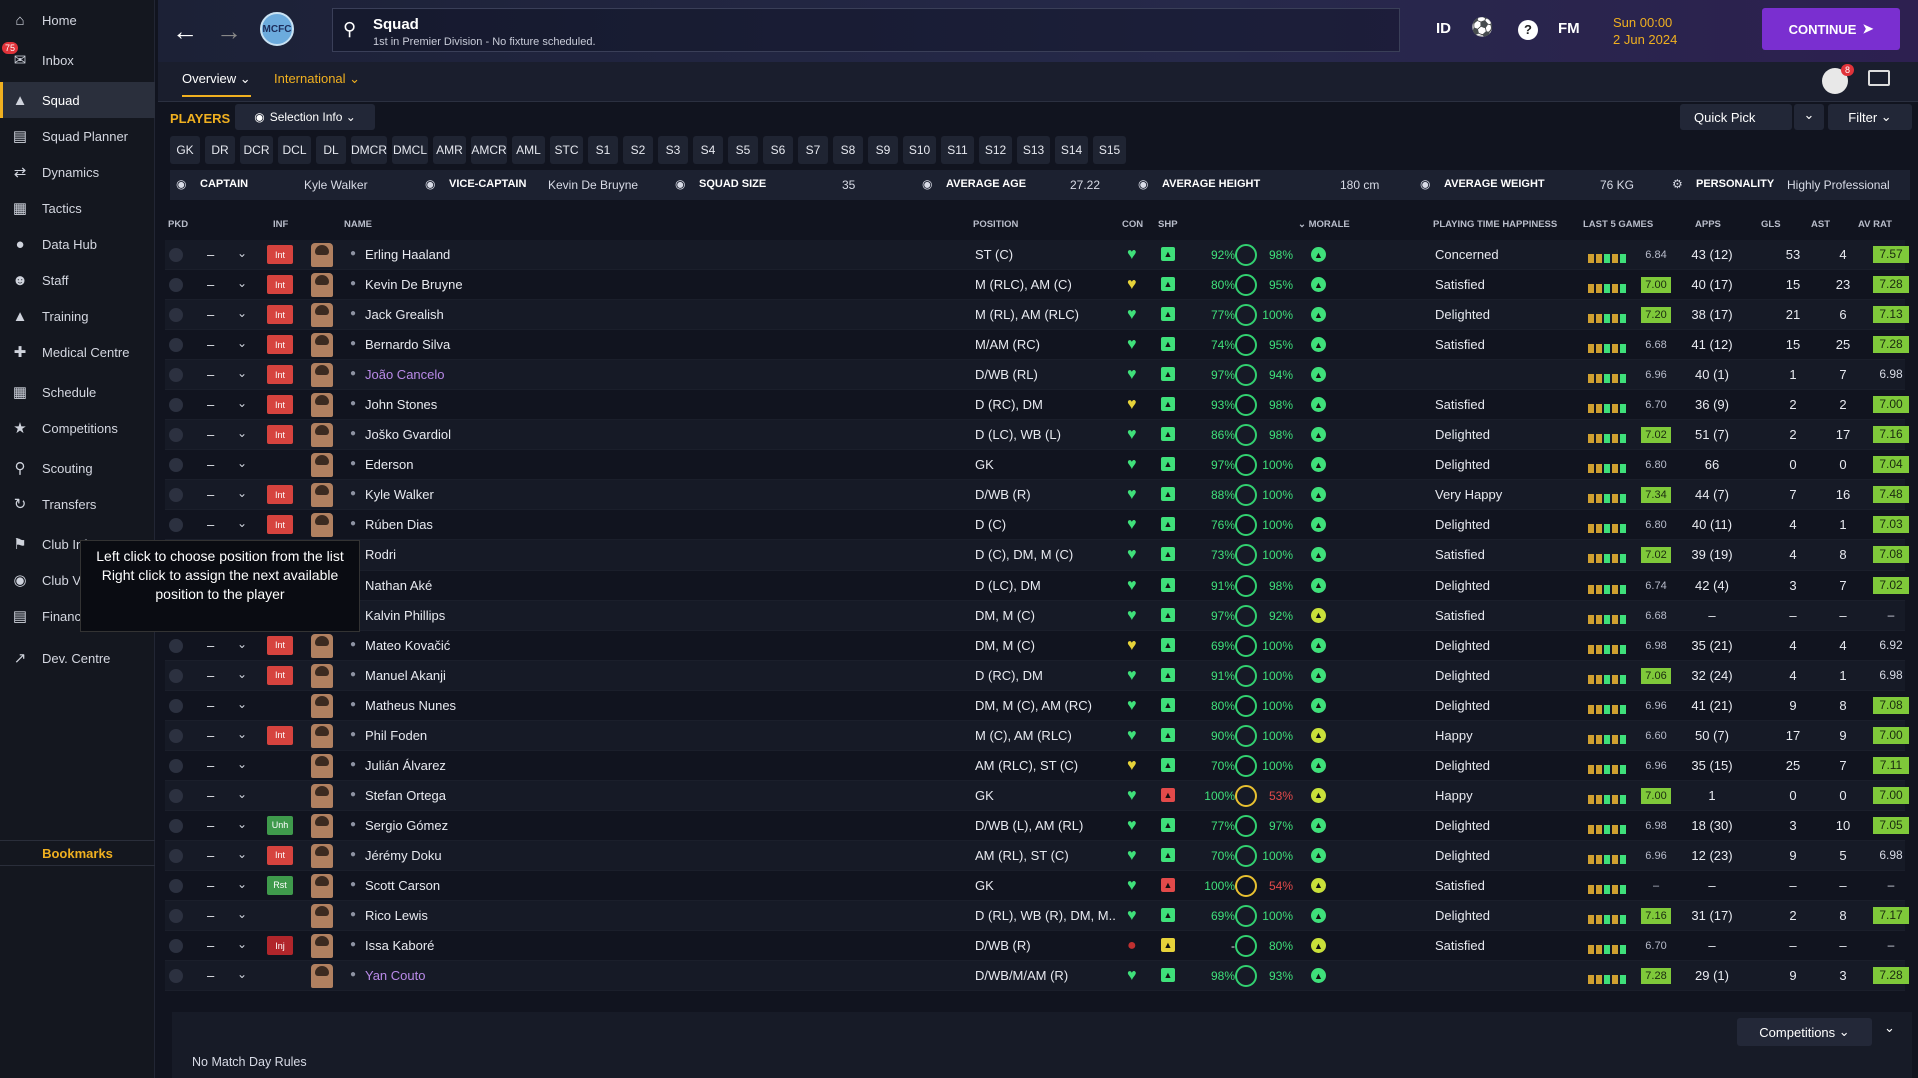 The width and height of the screenshot is (1918, 1078). I want to click on forward-arrow-icon: →, so click(229, 31).